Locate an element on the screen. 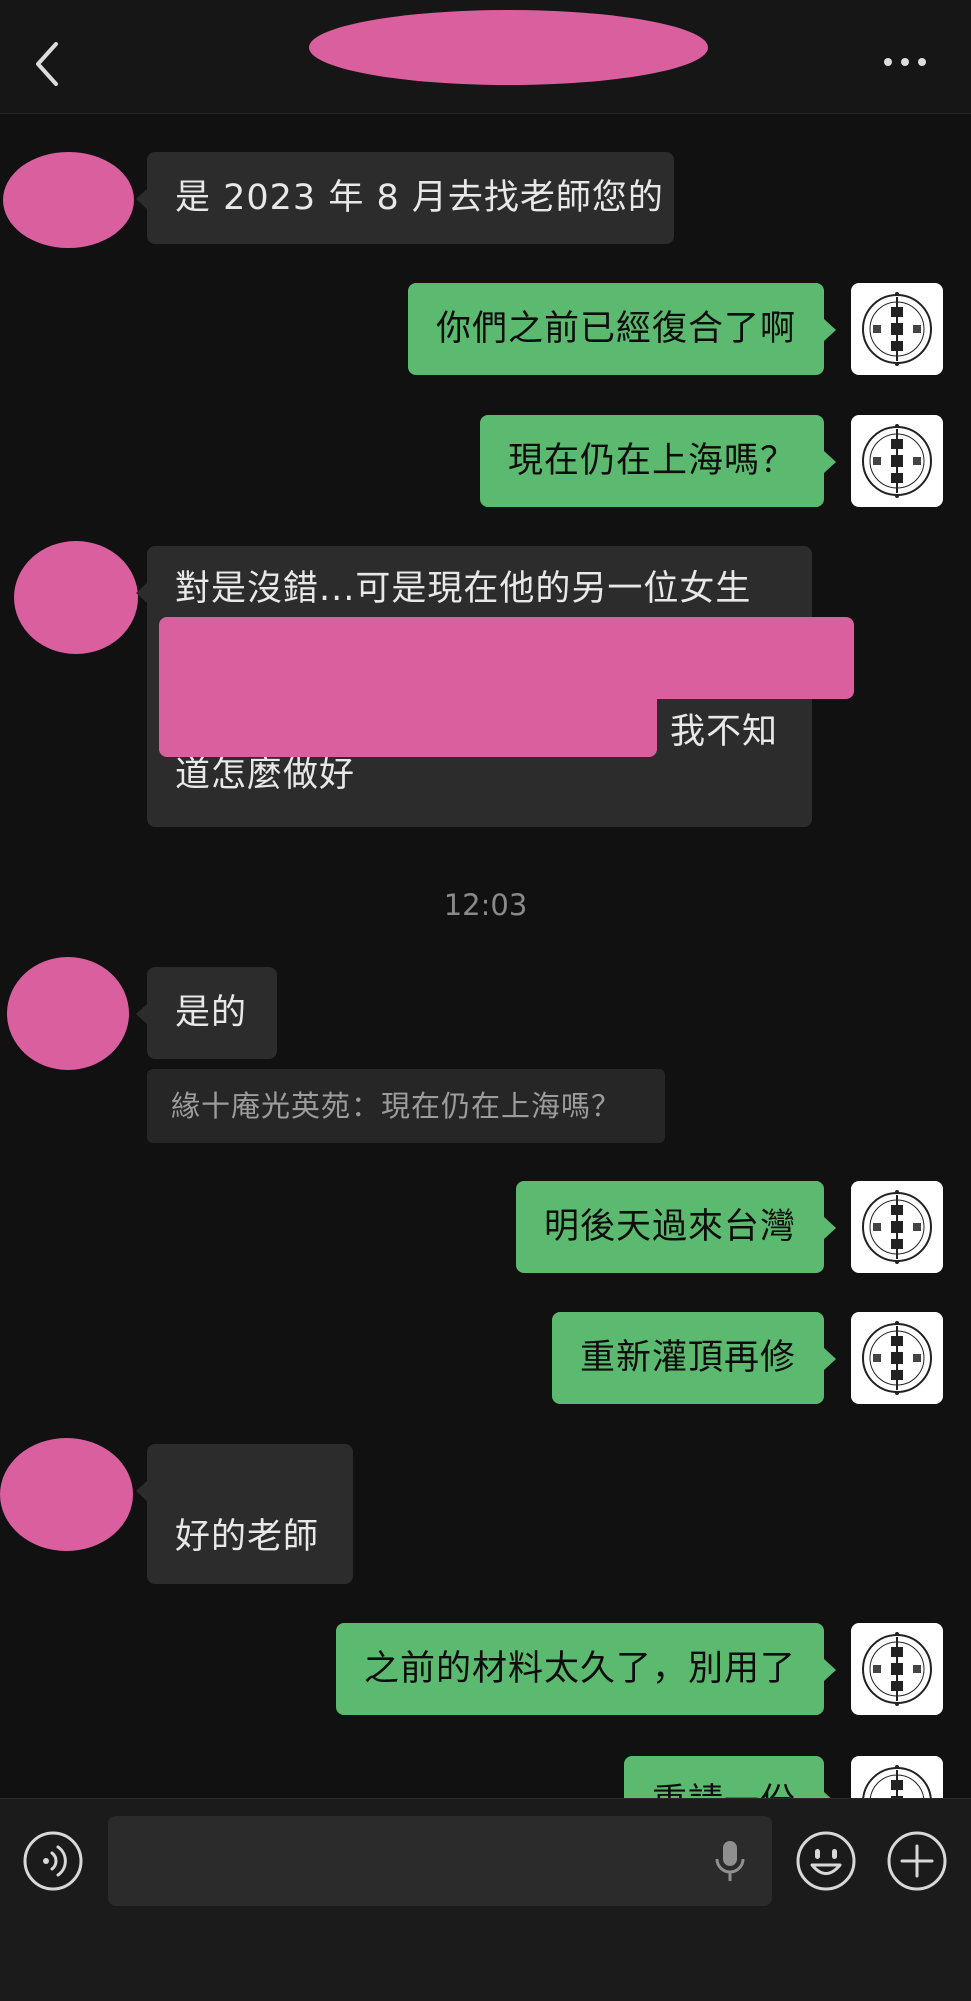  plus-circle-icon is located at coordinates (917, 1861).